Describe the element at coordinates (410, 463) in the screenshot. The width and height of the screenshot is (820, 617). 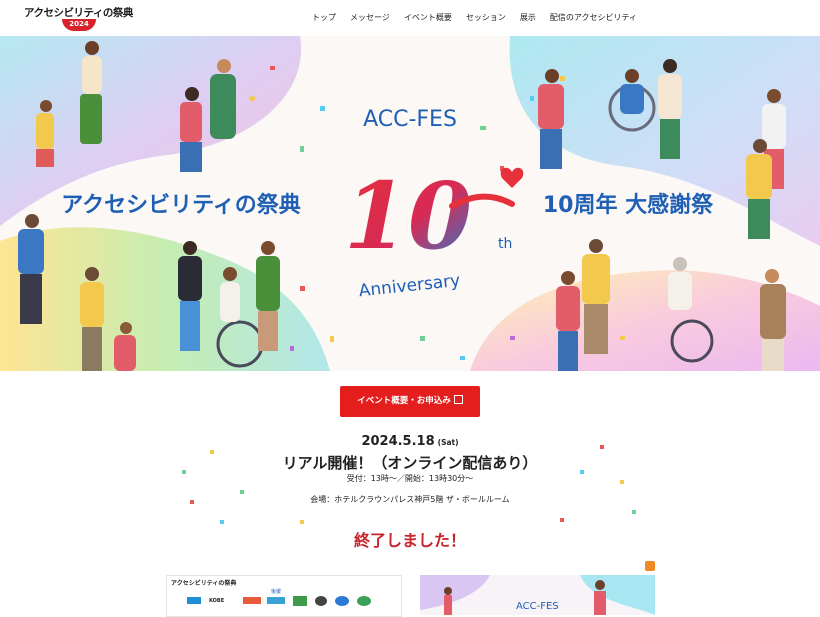
I see `event-mode: リアル開催！（オンライン配信あり）` at that location.